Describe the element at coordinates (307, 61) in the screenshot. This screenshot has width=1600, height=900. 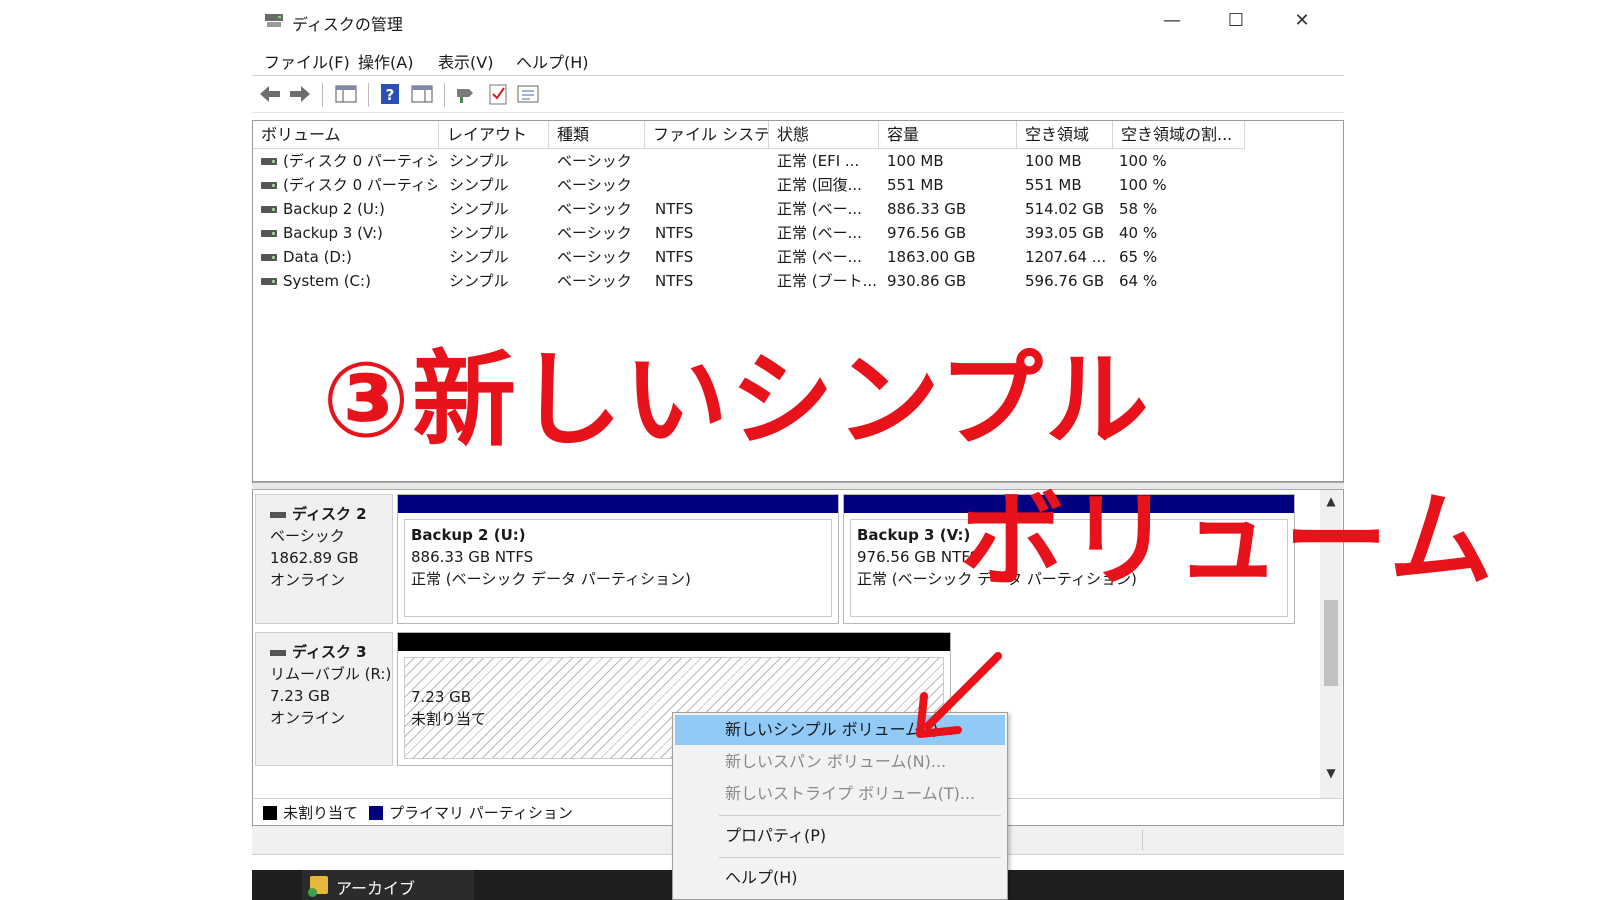
I see `menu-file: ファイル(F)` at that location.